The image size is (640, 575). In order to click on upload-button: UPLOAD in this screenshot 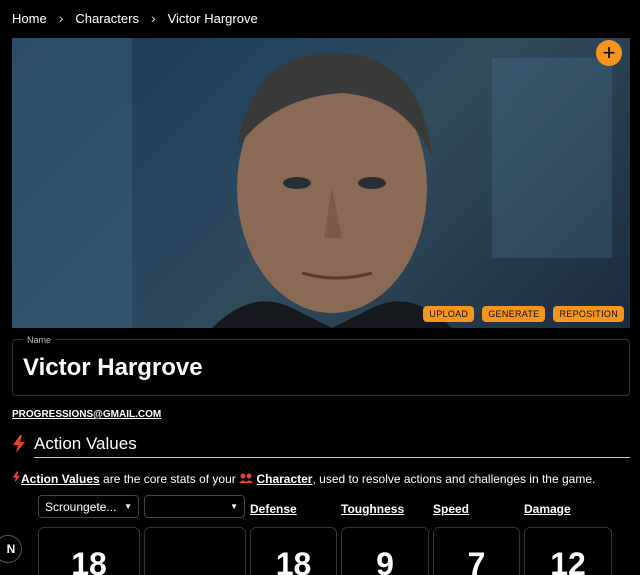, I will do `click(449, 314)`.